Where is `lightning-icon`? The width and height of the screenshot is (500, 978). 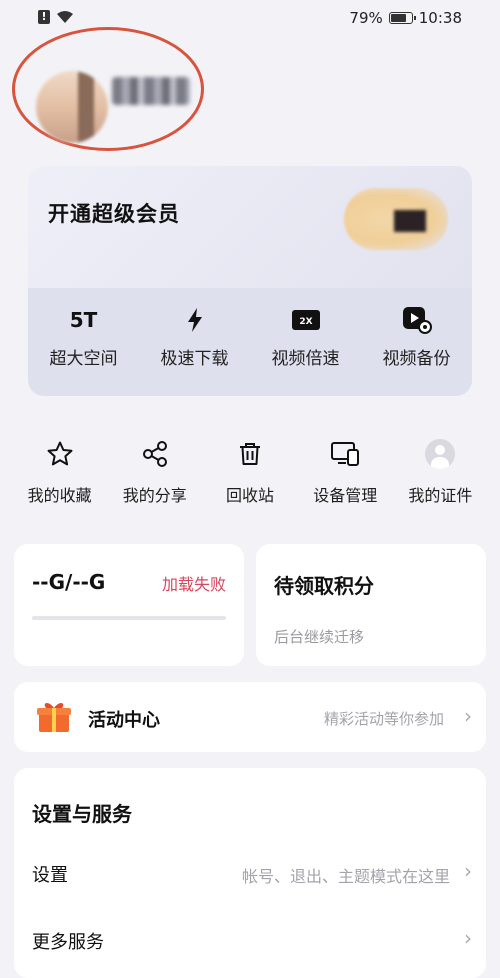 lightning-icon is located at coordinates (195, 320).